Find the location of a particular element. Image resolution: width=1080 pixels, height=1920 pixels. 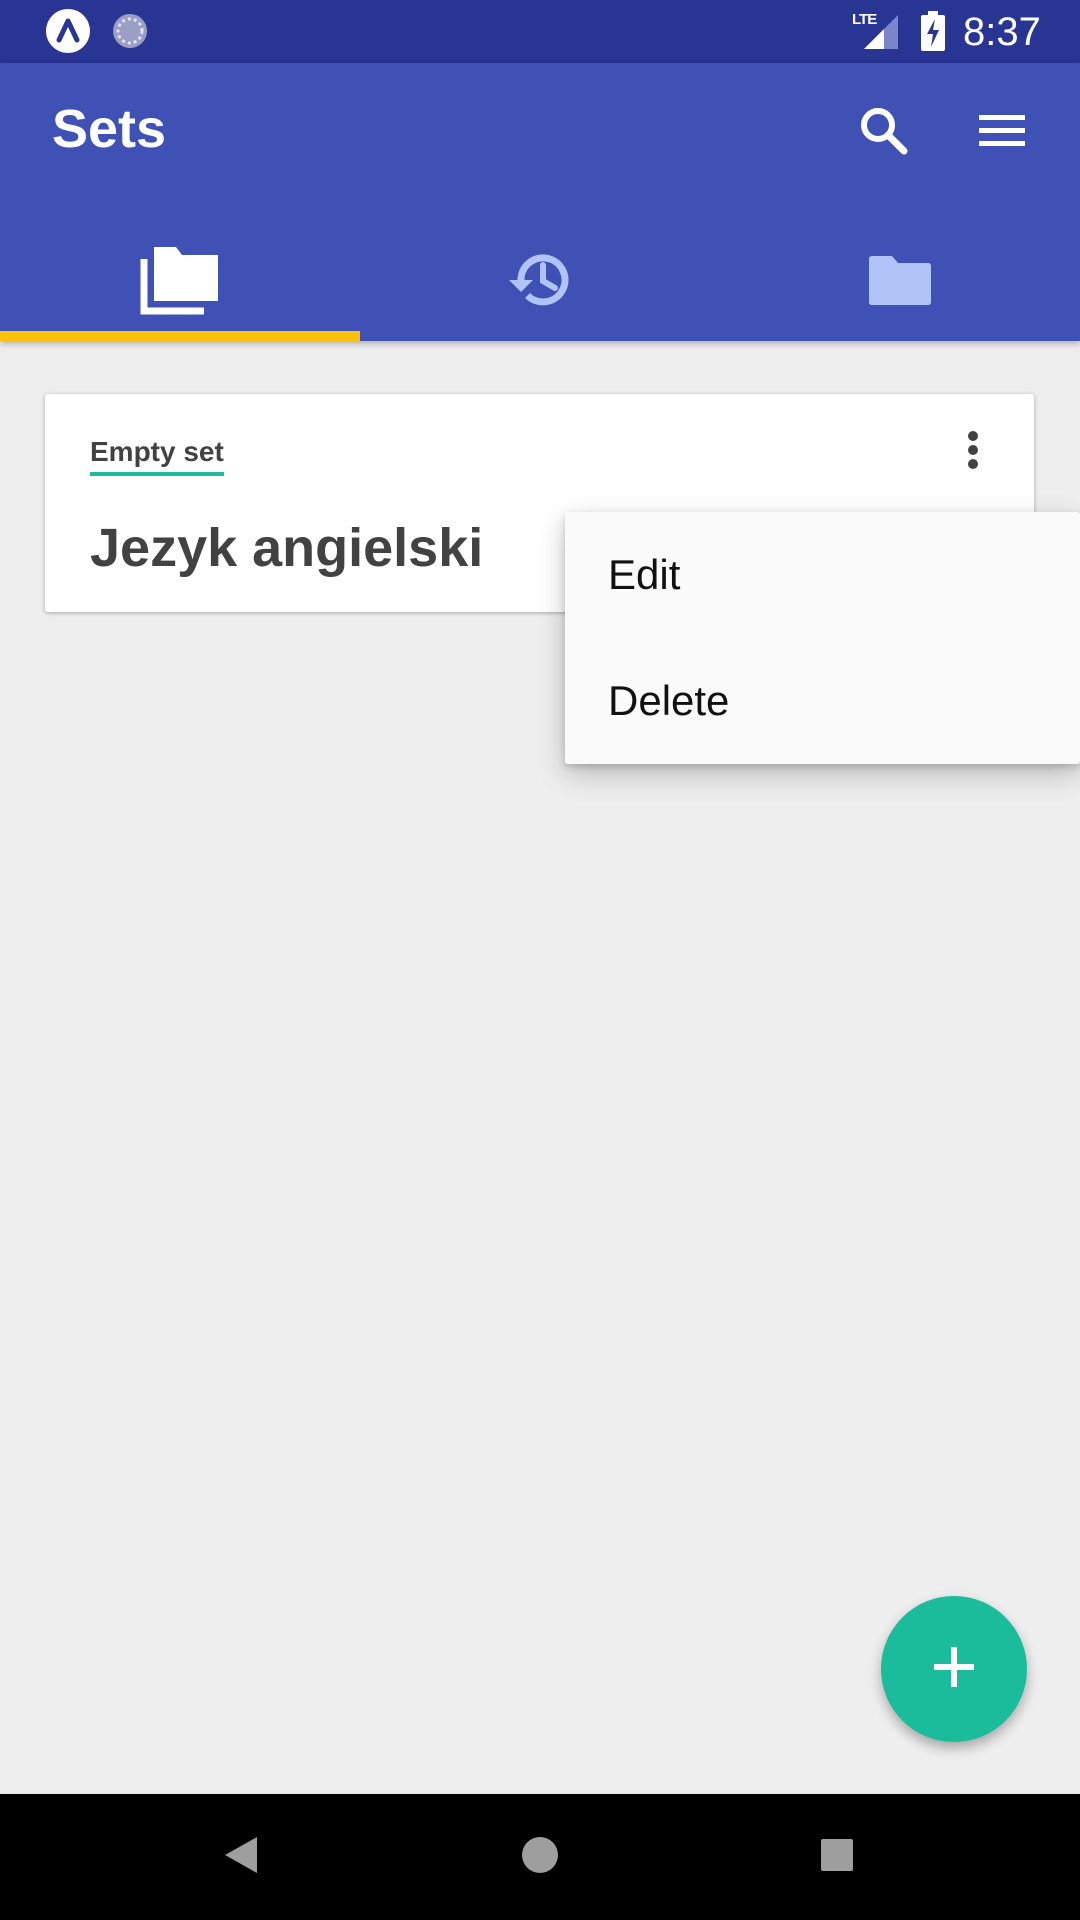

add-set-button is located at coordinates (954, 1669).